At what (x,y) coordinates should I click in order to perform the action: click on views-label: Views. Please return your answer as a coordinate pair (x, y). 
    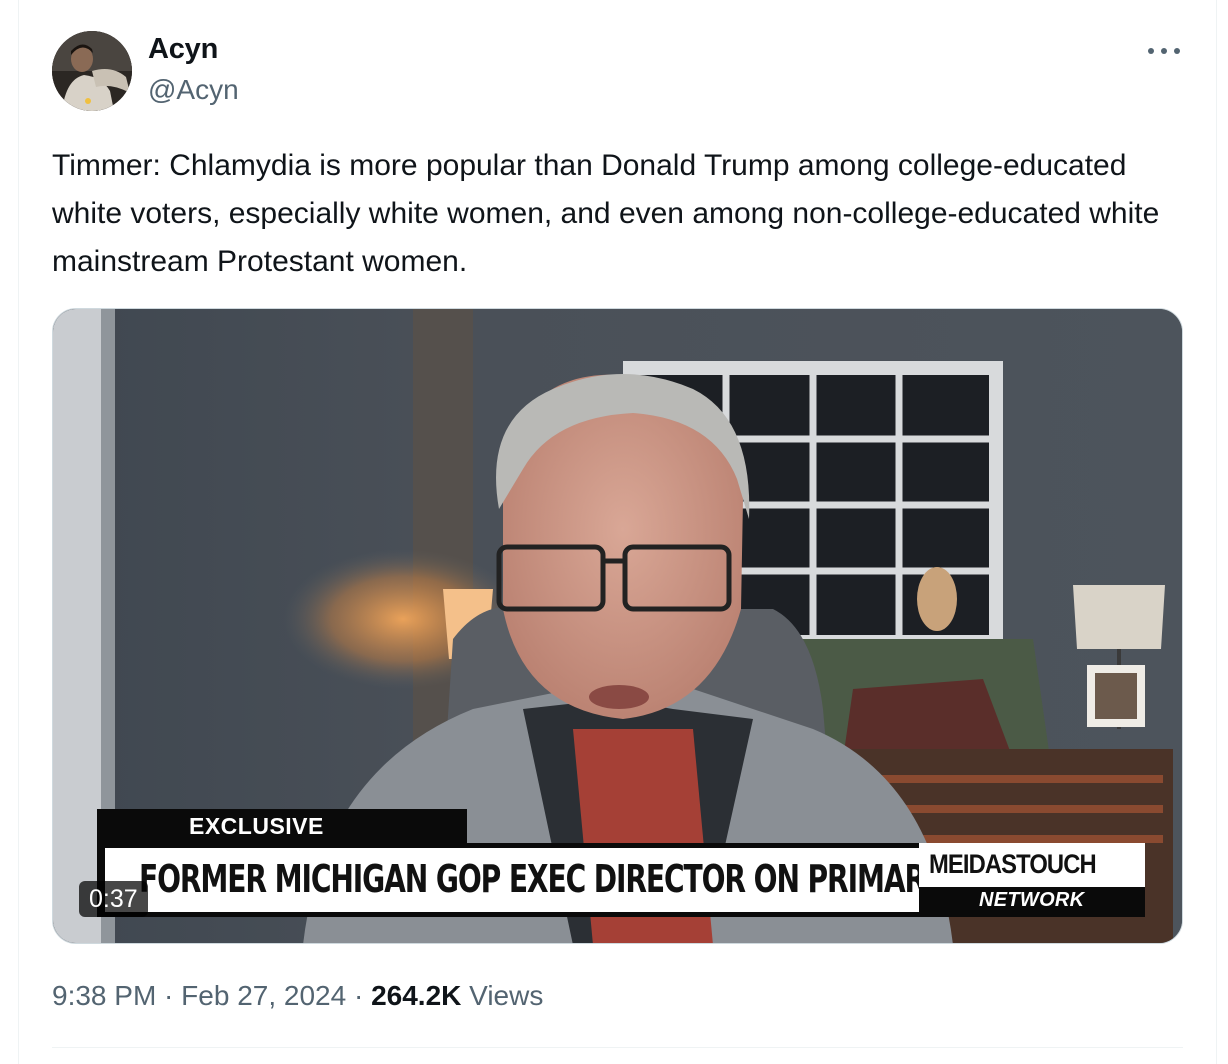
    Looking at the image, I should click on (502, 995).